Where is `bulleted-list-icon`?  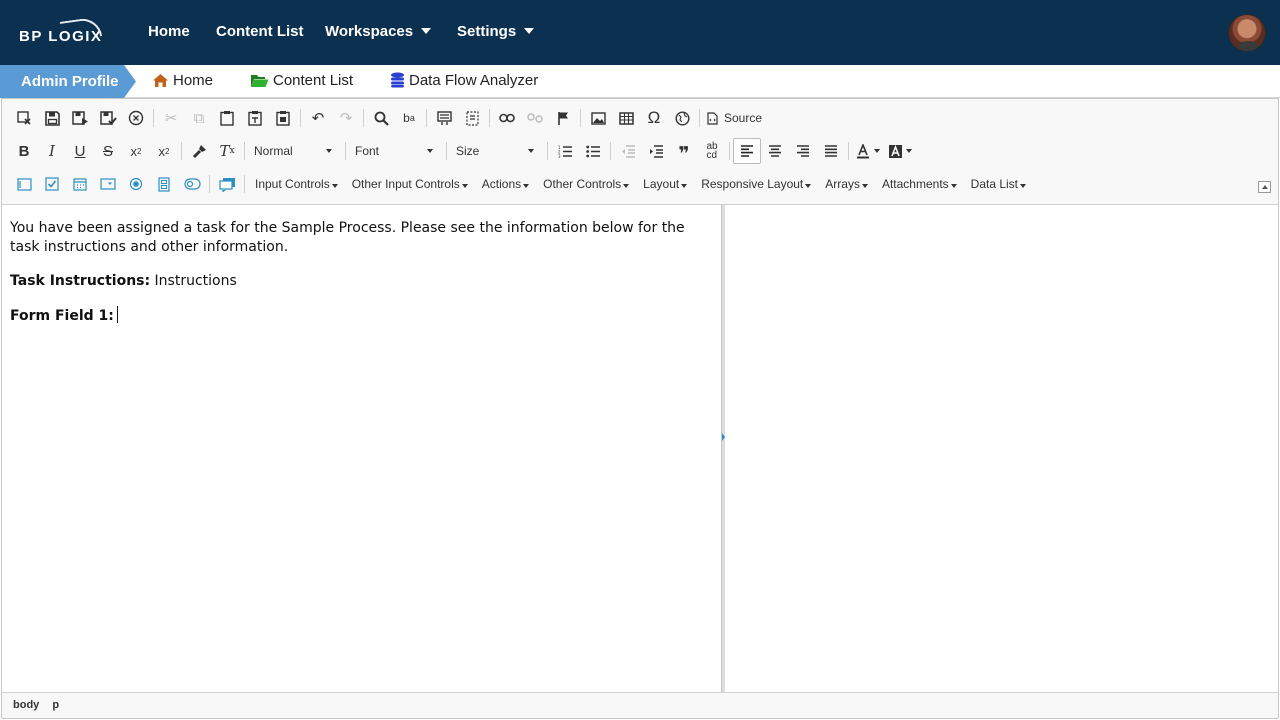 bulleted-list-icon is located at coordinates (593, 151).